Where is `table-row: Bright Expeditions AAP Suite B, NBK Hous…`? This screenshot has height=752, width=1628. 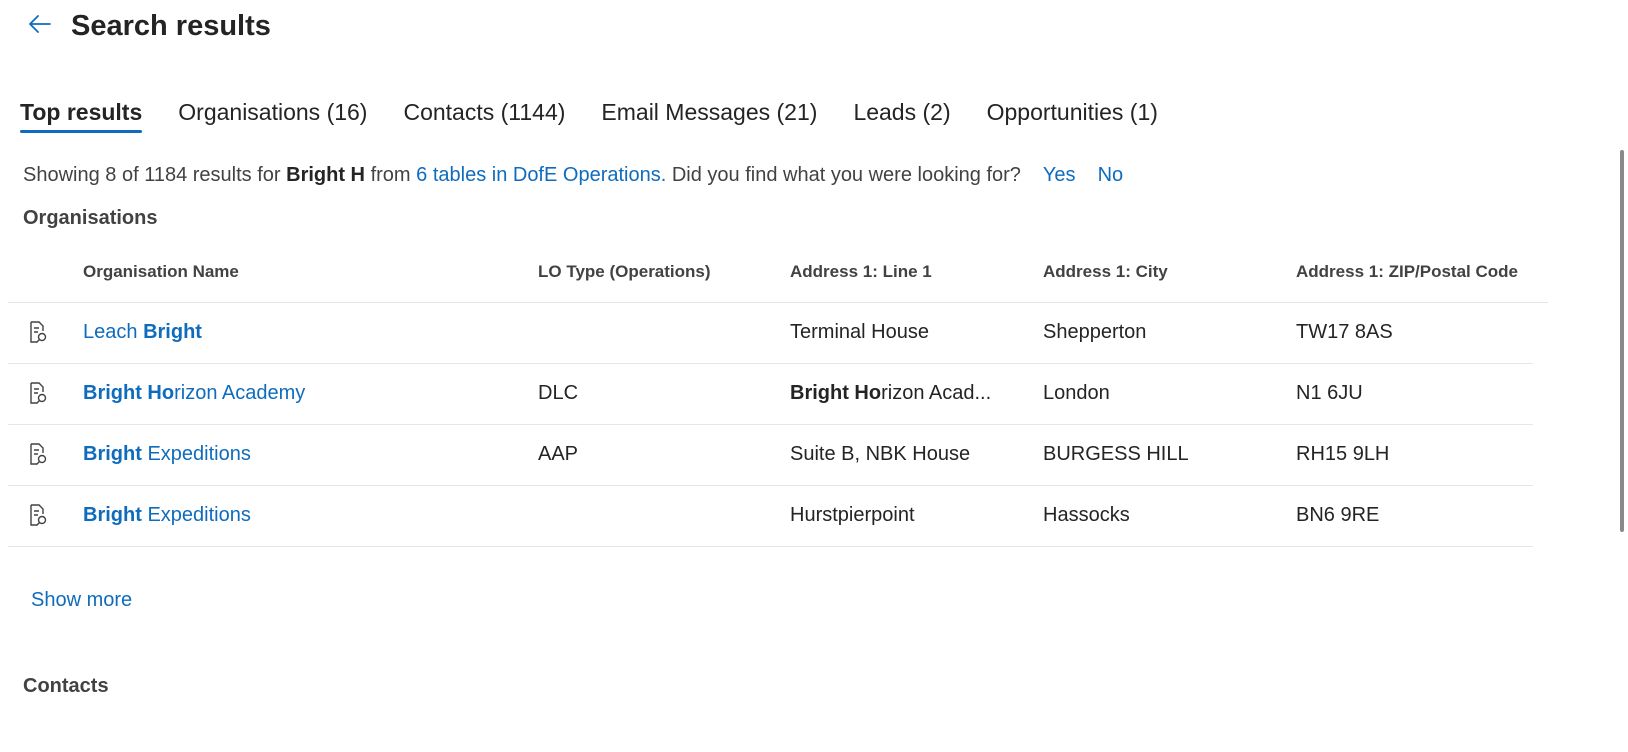 table-row: Bright Expeditions AAP Suite B, NBK Hous… is located at coordinates (770, 455).